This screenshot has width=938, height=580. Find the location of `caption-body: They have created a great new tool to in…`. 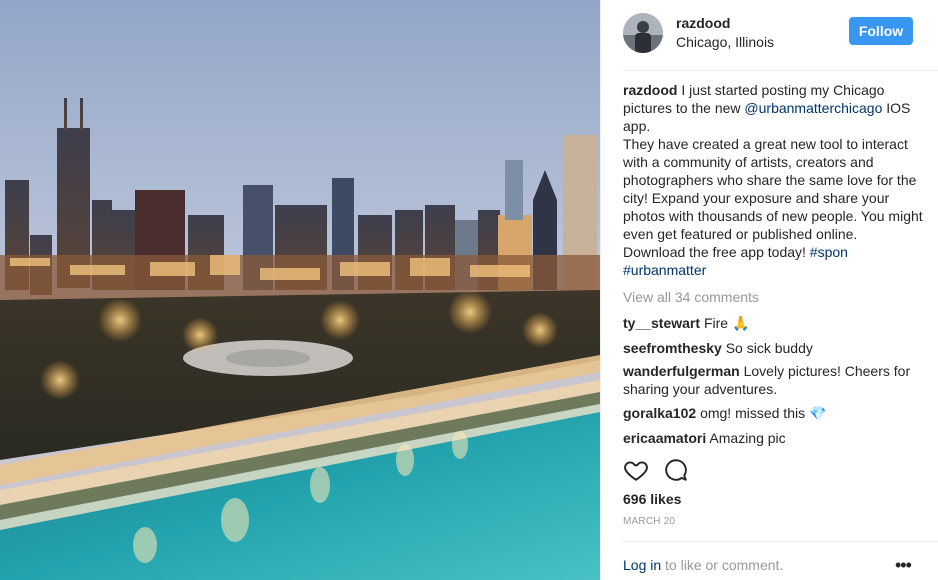

caption-body: They have created a great new tool to in… is located at coordinates (773, 198).